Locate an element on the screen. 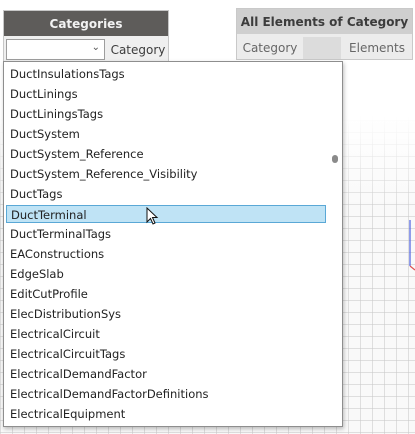 This screenshot has height=434, width=415. dropdown-item: DuctLinings is located at coordinates (166, 94).